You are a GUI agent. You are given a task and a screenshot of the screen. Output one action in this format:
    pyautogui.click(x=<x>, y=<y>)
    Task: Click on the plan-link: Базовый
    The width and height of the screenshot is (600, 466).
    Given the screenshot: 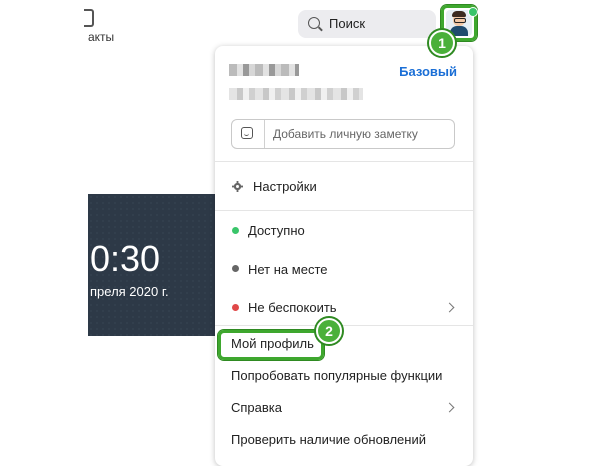 What is the action you would take?
    pyautogui.click(x=428, y=71)
    